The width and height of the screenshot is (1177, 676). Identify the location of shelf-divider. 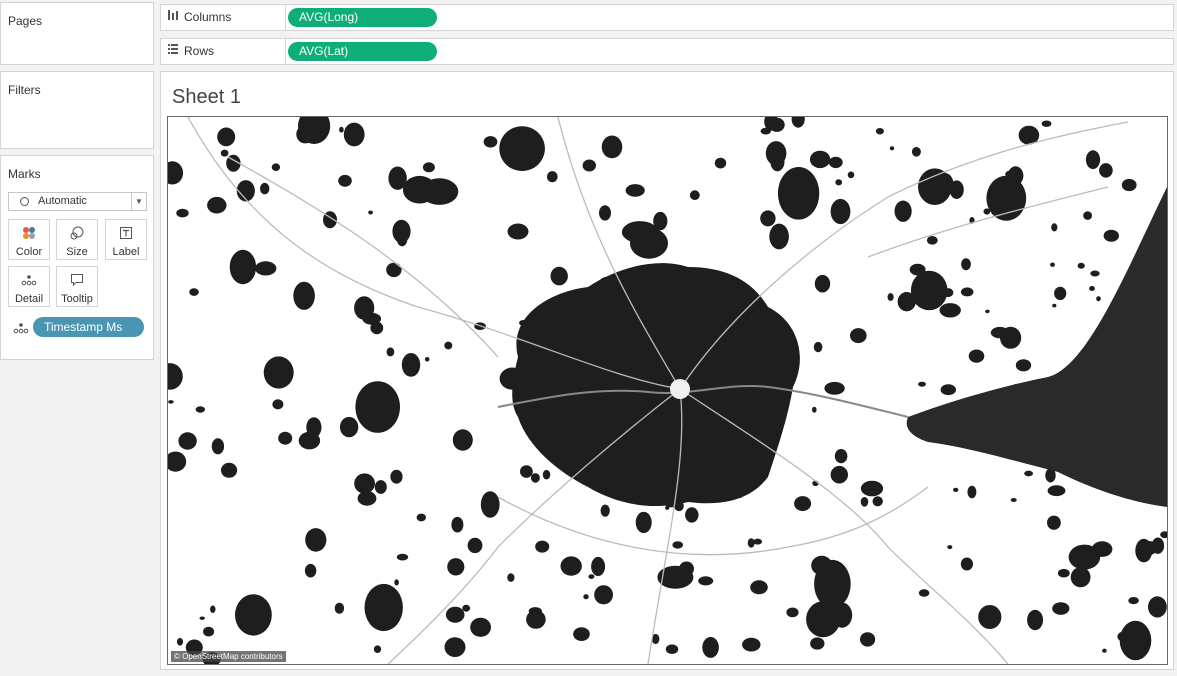
(285, 17).